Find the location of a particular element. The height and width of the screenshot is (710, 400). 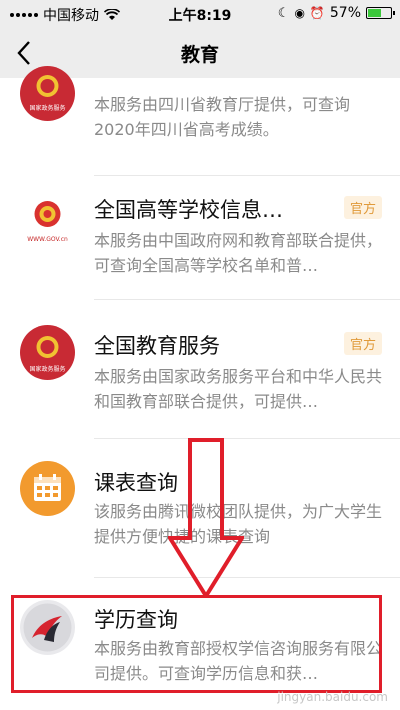

national-emblem-icon: WWW.GOV.cn is located at coordinates (47, 221).